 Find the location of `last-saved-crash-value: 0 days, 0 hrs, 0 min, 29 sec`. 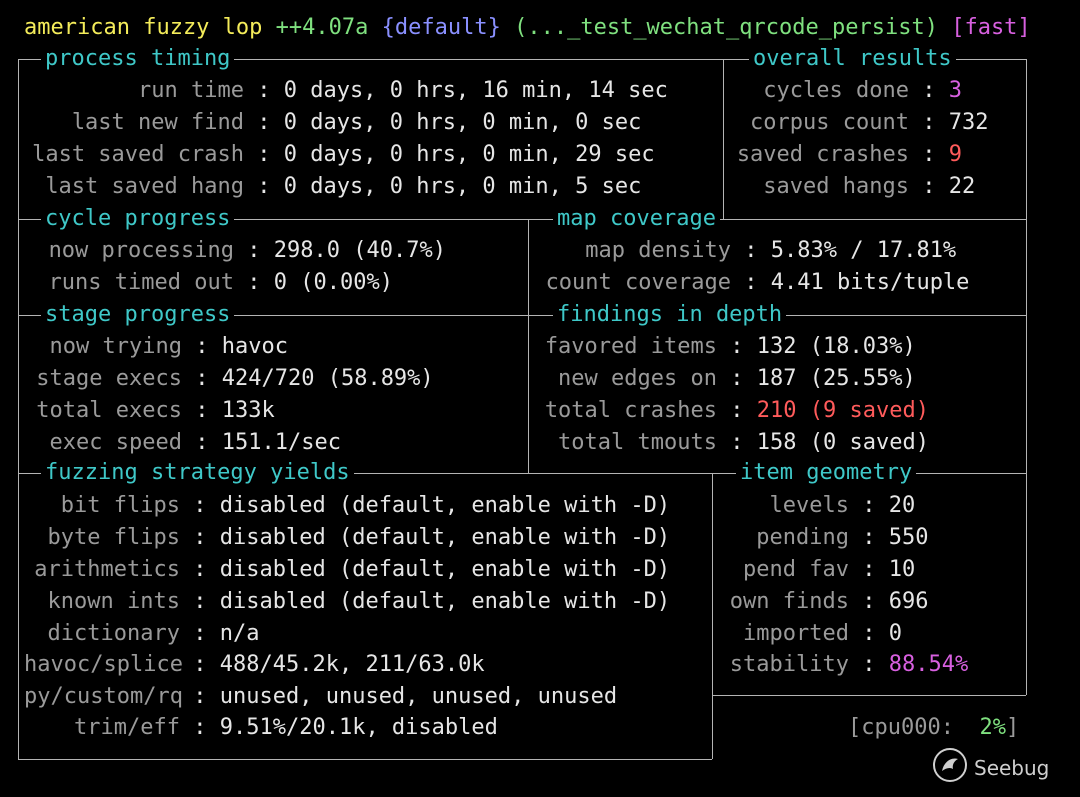

last-saved-crash-value: 0 days, 0 hrs, 0 min, 29 sec is located at coordinates (469, 154).